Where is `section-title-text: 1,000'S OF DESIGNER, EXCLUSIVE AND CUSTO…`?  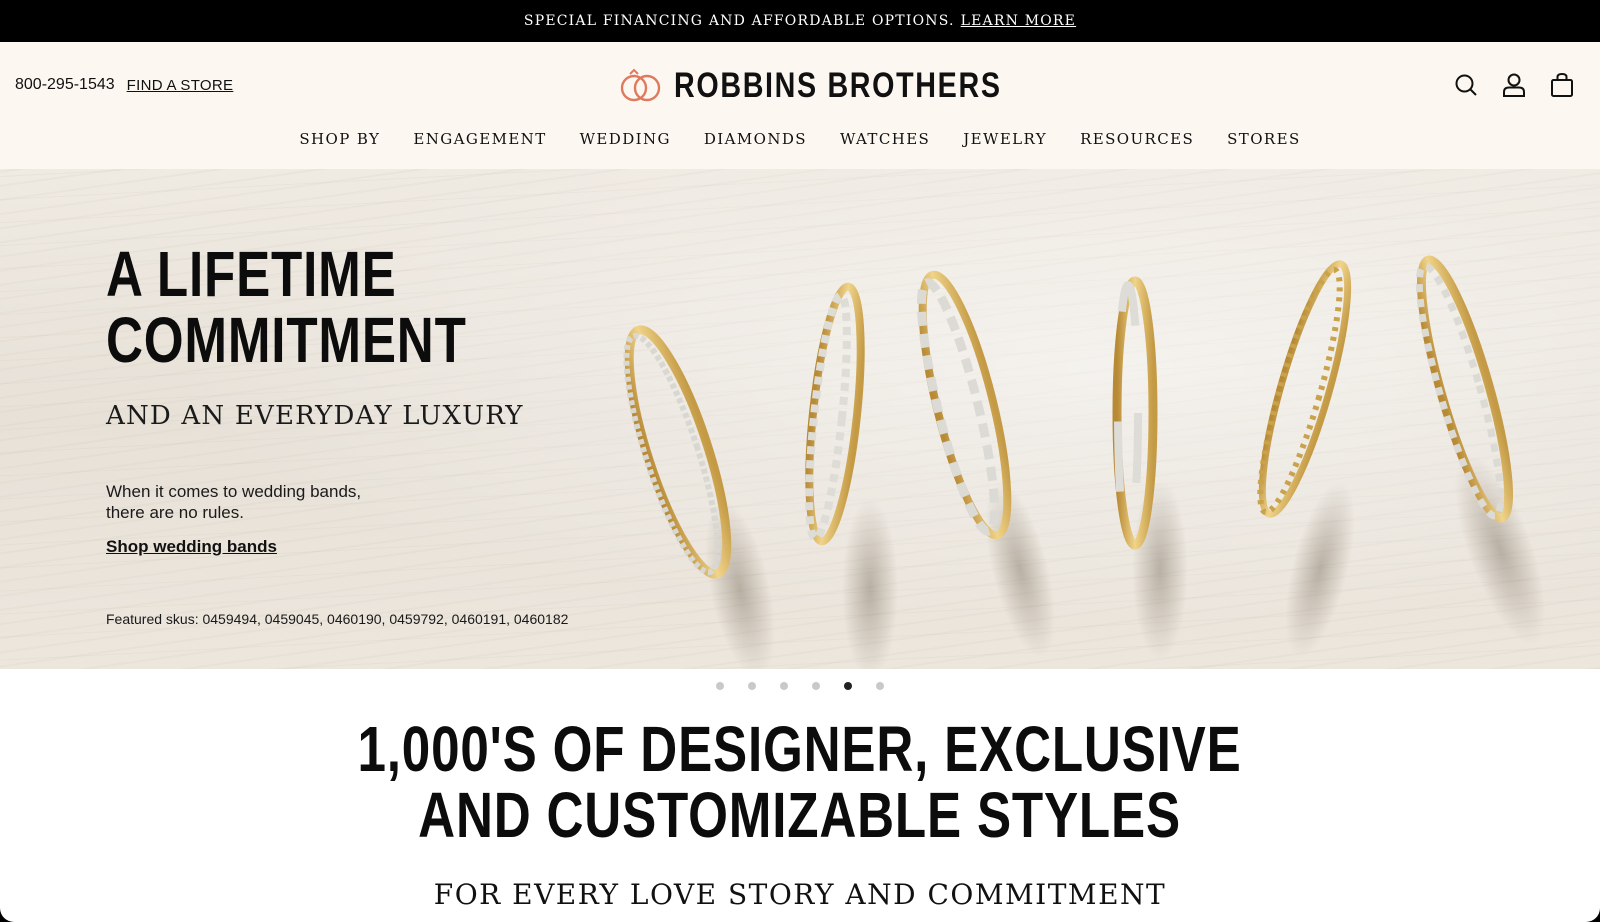
section-title-text: 1,000'S OF DESIGNER, EXCLUSIVE AND CUSTO… is located at coordinates (800, 782).